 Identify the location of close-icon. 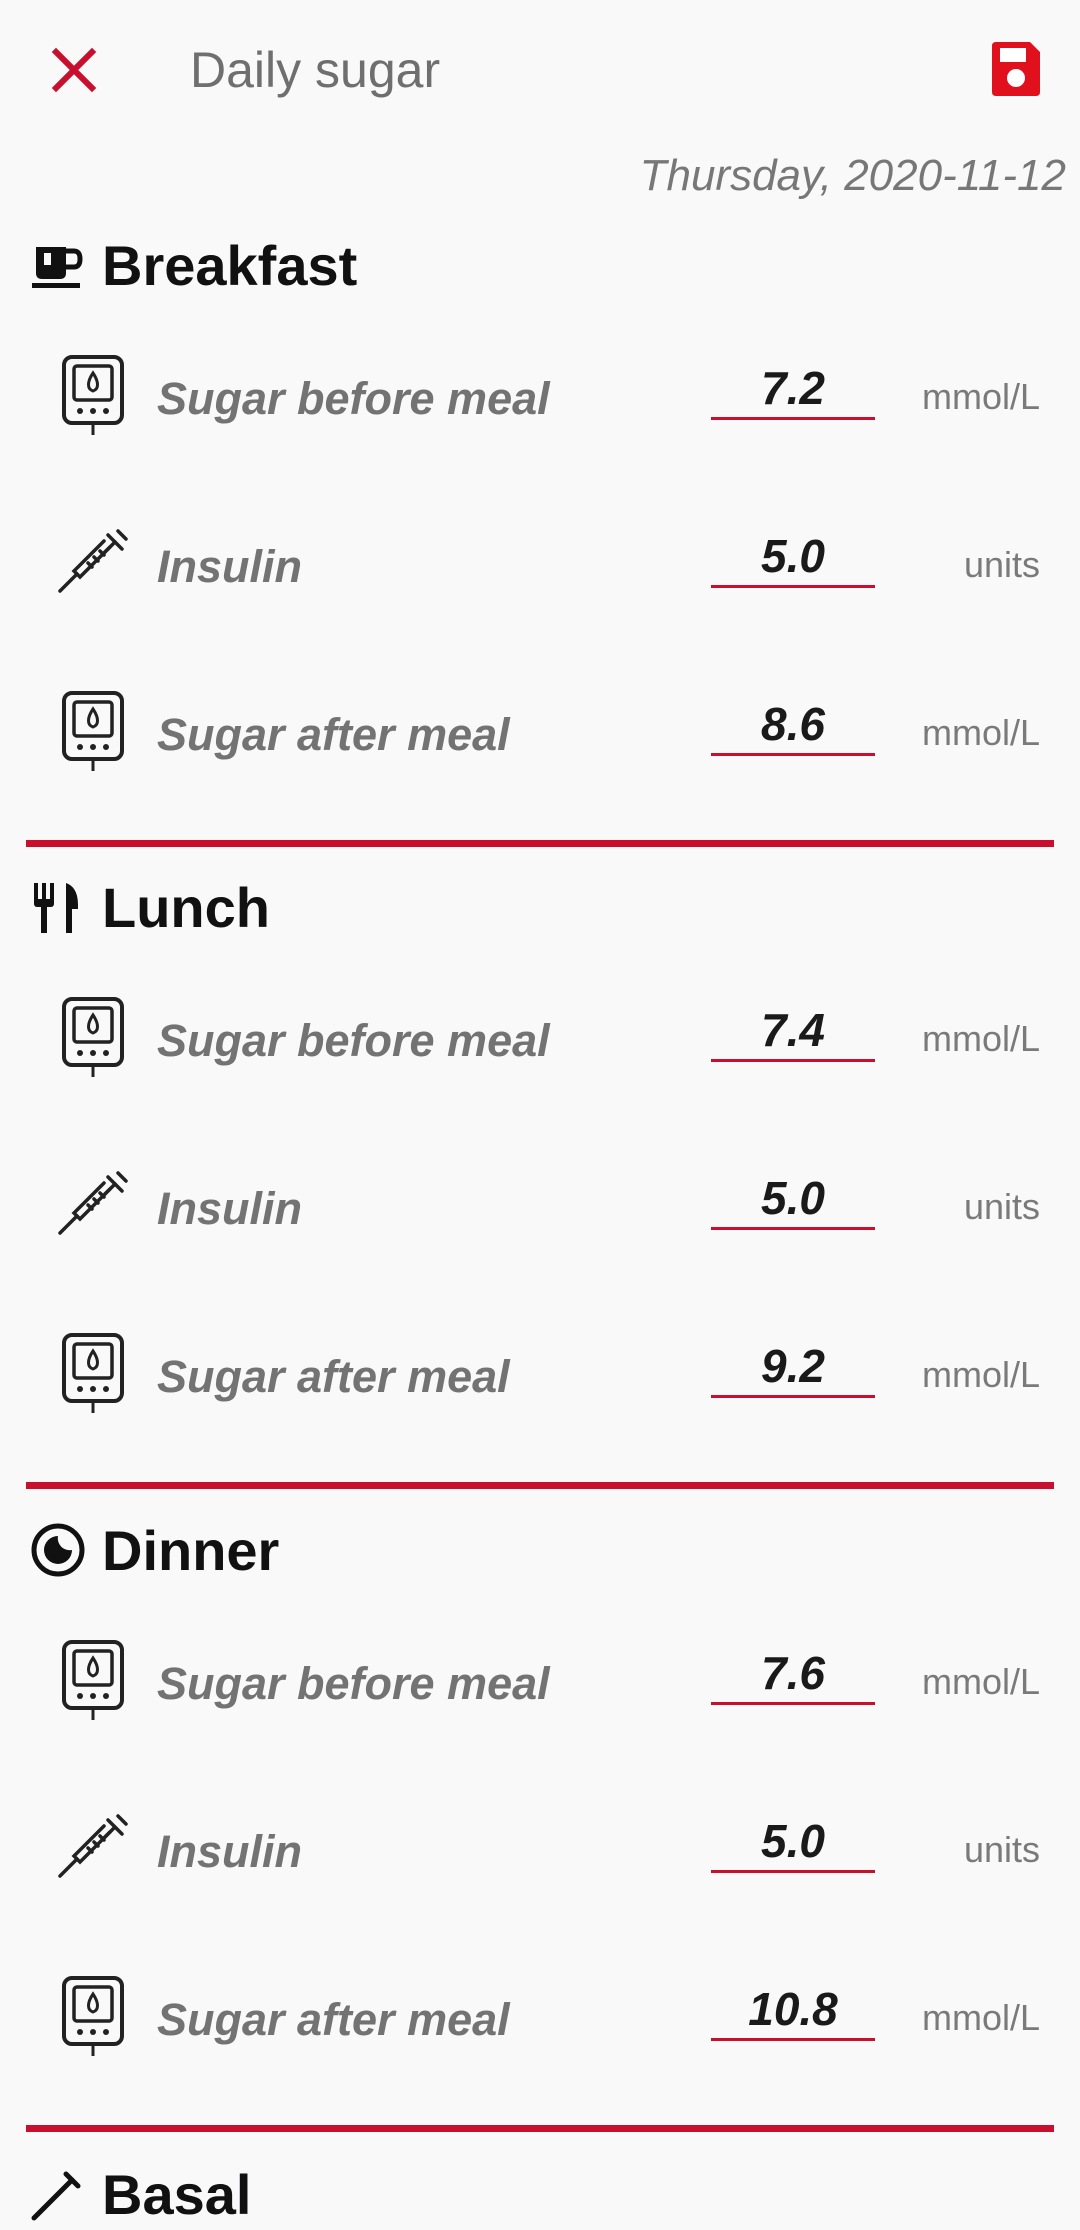
(74, 70).